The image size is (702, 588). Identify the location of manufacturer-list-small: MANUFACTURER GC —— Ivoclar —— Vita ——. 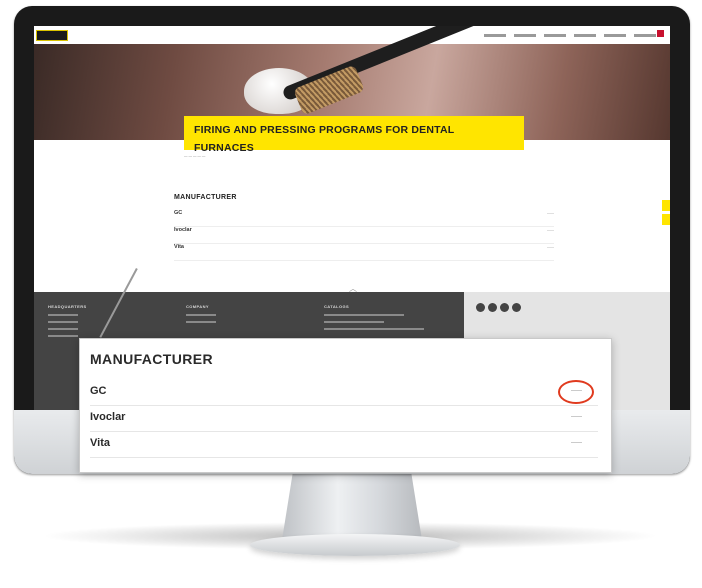
(364, 227).